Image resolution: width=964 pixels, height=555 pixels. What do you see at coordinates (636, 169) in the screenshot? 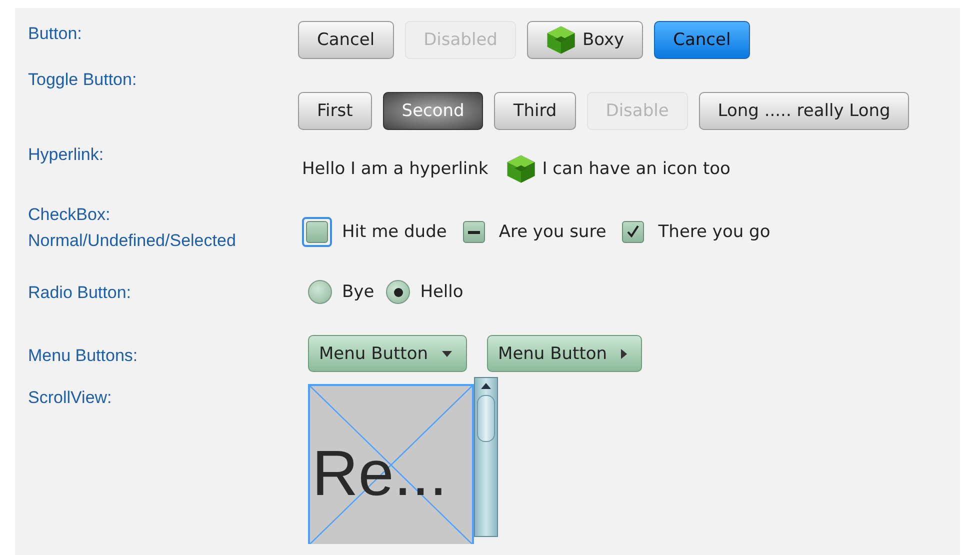
I see `hyperlink: I can have an icon too` at bounding box center [636, 169].